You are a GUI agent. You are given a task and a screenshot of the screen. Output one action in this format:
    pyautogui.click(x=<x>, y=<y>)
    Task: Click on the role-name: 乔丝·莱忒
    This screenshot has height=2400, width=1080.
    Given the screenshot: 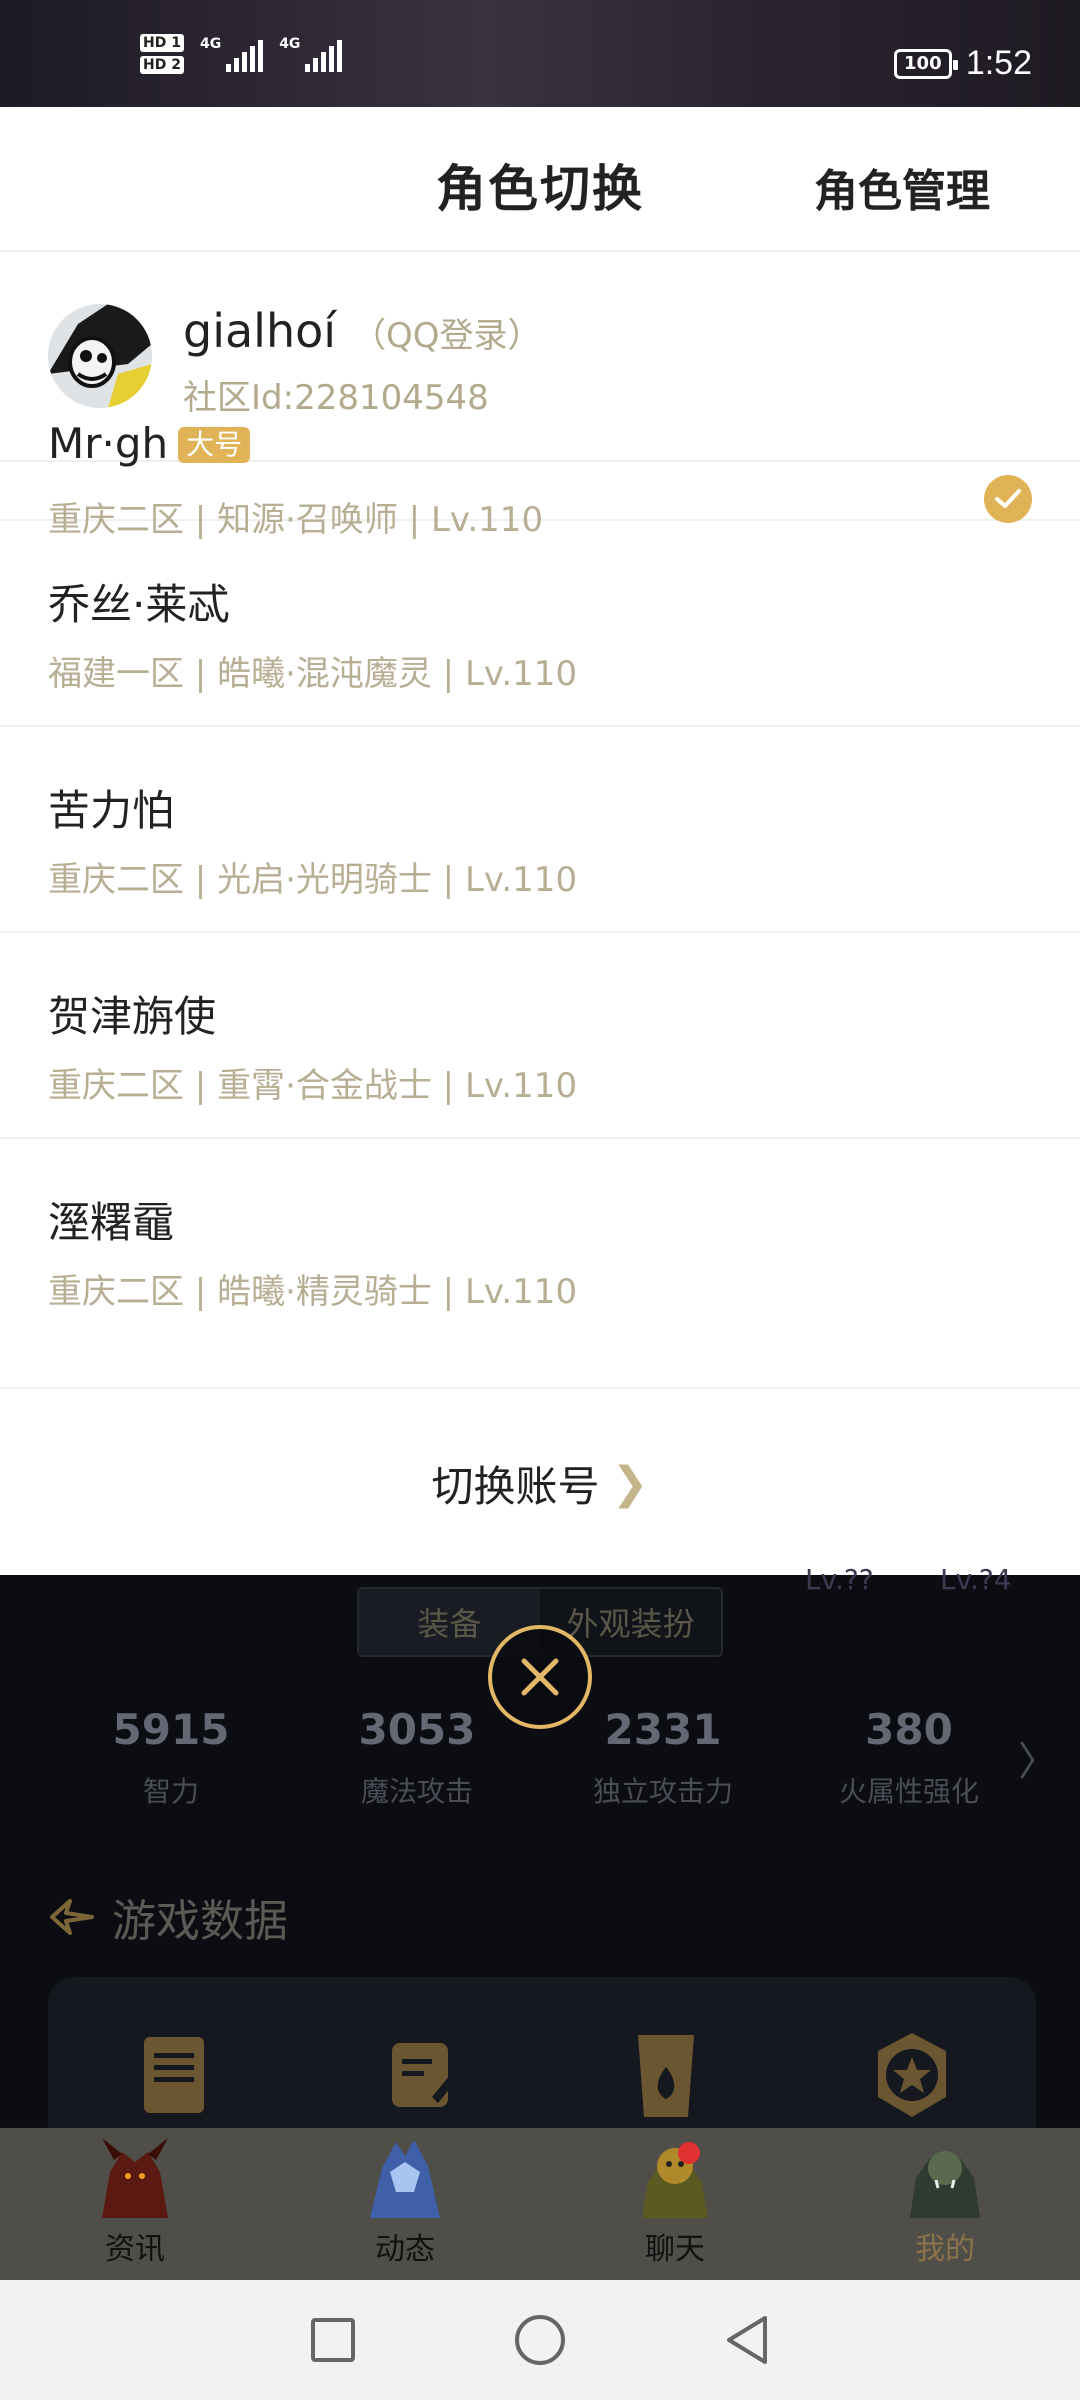 What is the action you would take?
    pyautogui.click(x=139, y=604)
    